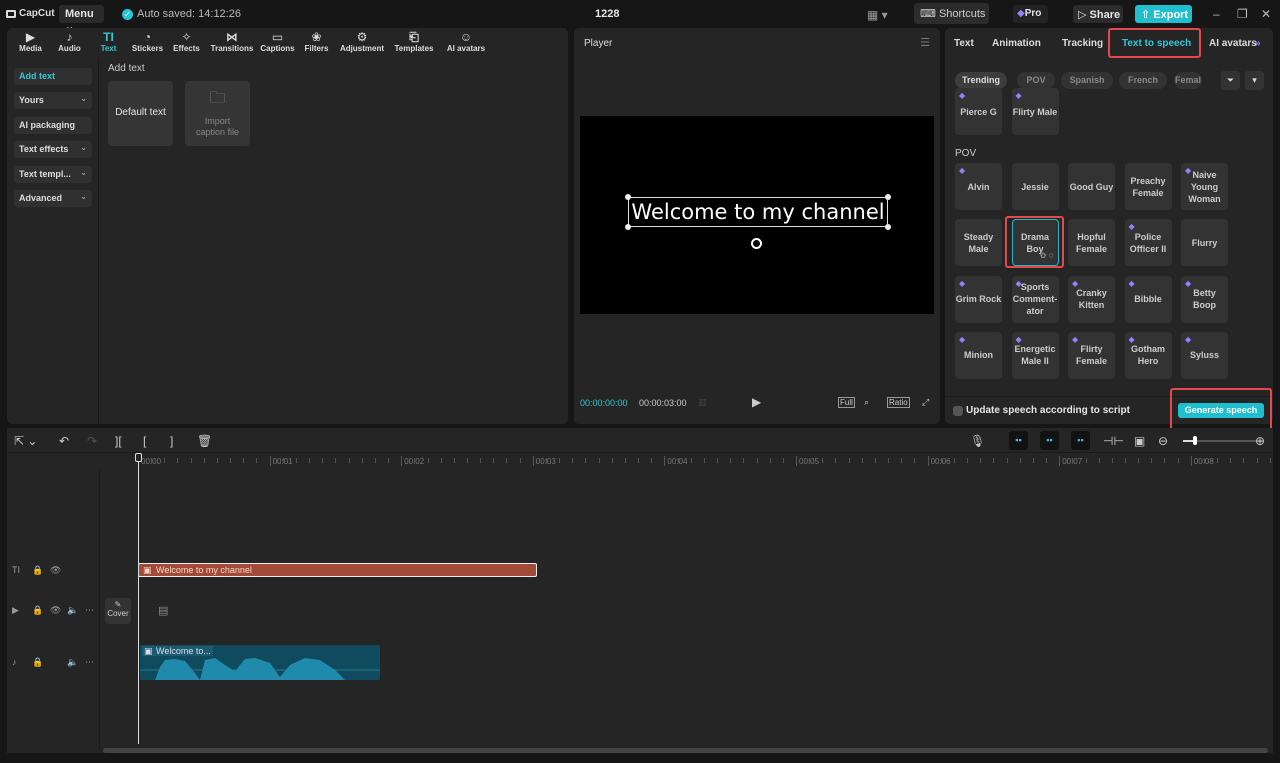  I want to click on zoom-in-icon: ⊕, so click(1260, 441).